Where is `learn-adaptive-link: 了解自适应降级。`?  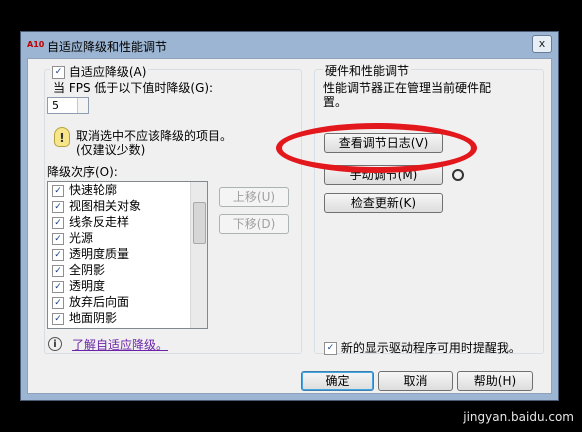 learn-adaptive-link: 了解自适应降级。 is located at coordinates (120, 344).